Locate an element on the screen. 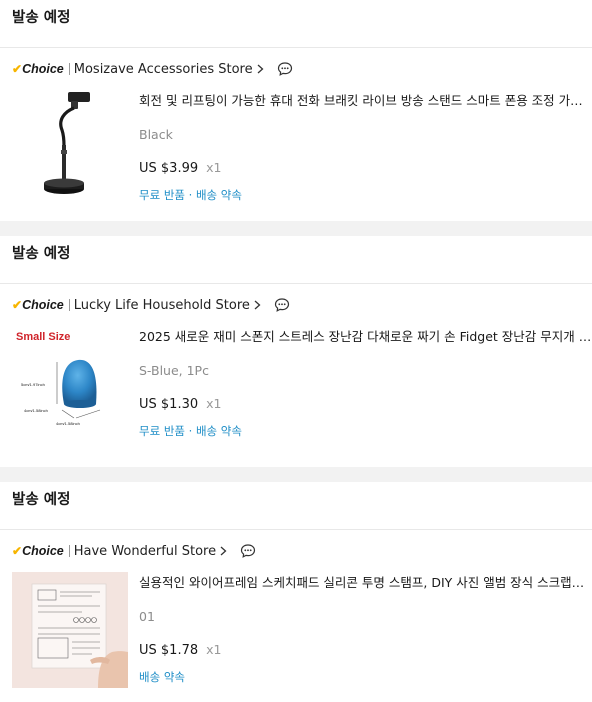  price-line: US $3.99 x1 is located at coordinates (365, 168).